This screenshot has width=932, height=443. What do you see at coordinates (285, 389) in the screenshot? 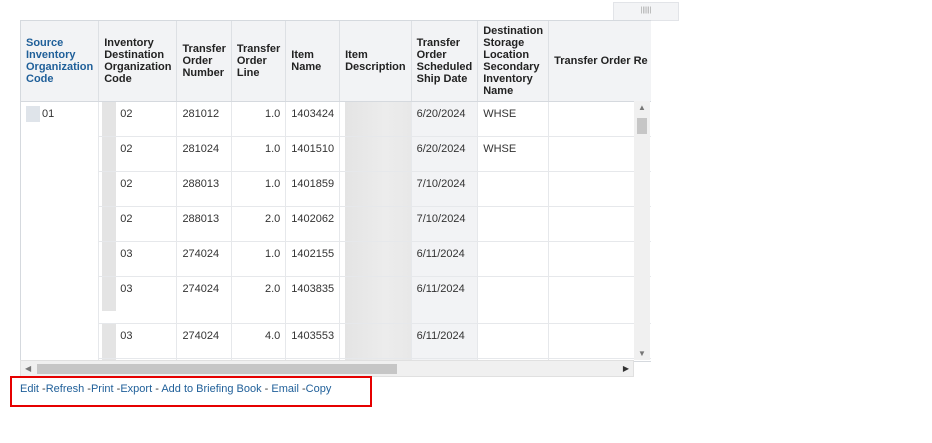
I see `email-link: Email` at bounding box center [285, 389].